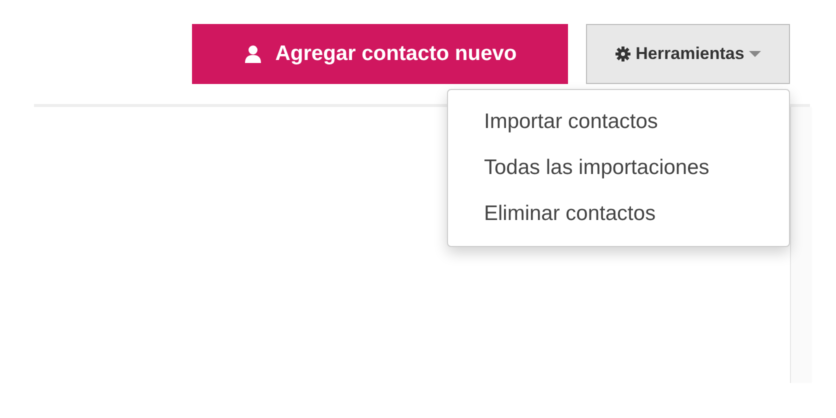 The width and height of the screenshot is (836, 418). Describe the element at coordinates (622, 54) in the screenshot. I see `gear-icon` at that location.